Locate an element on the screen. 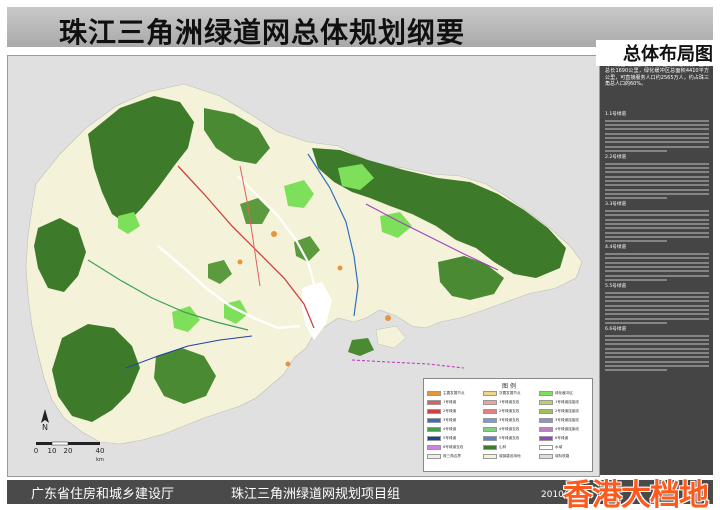 The height and width of the screenshot is (510, 720). side-section-heading: 1.1号绿道 is located at coordinates (616, 114).